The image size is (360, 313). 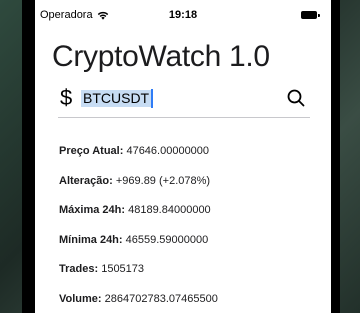 I want to click on price-label: Preço Atual:, so click(x=91, y=151).